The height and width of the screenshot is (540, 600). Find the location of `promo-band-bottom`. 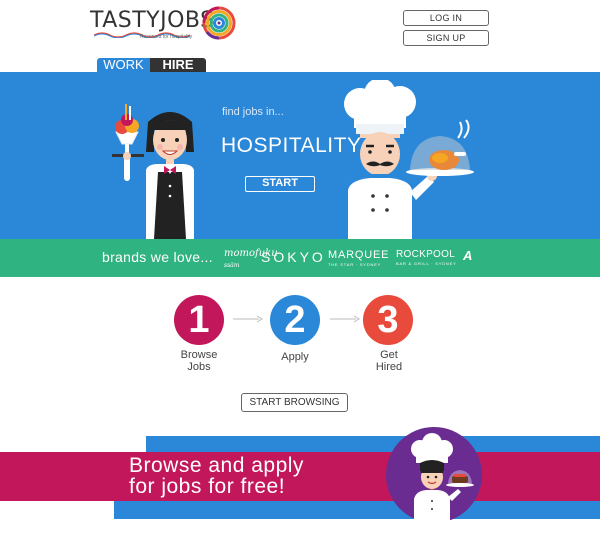

promo-band-bottom is located at coordinates (357, 510).